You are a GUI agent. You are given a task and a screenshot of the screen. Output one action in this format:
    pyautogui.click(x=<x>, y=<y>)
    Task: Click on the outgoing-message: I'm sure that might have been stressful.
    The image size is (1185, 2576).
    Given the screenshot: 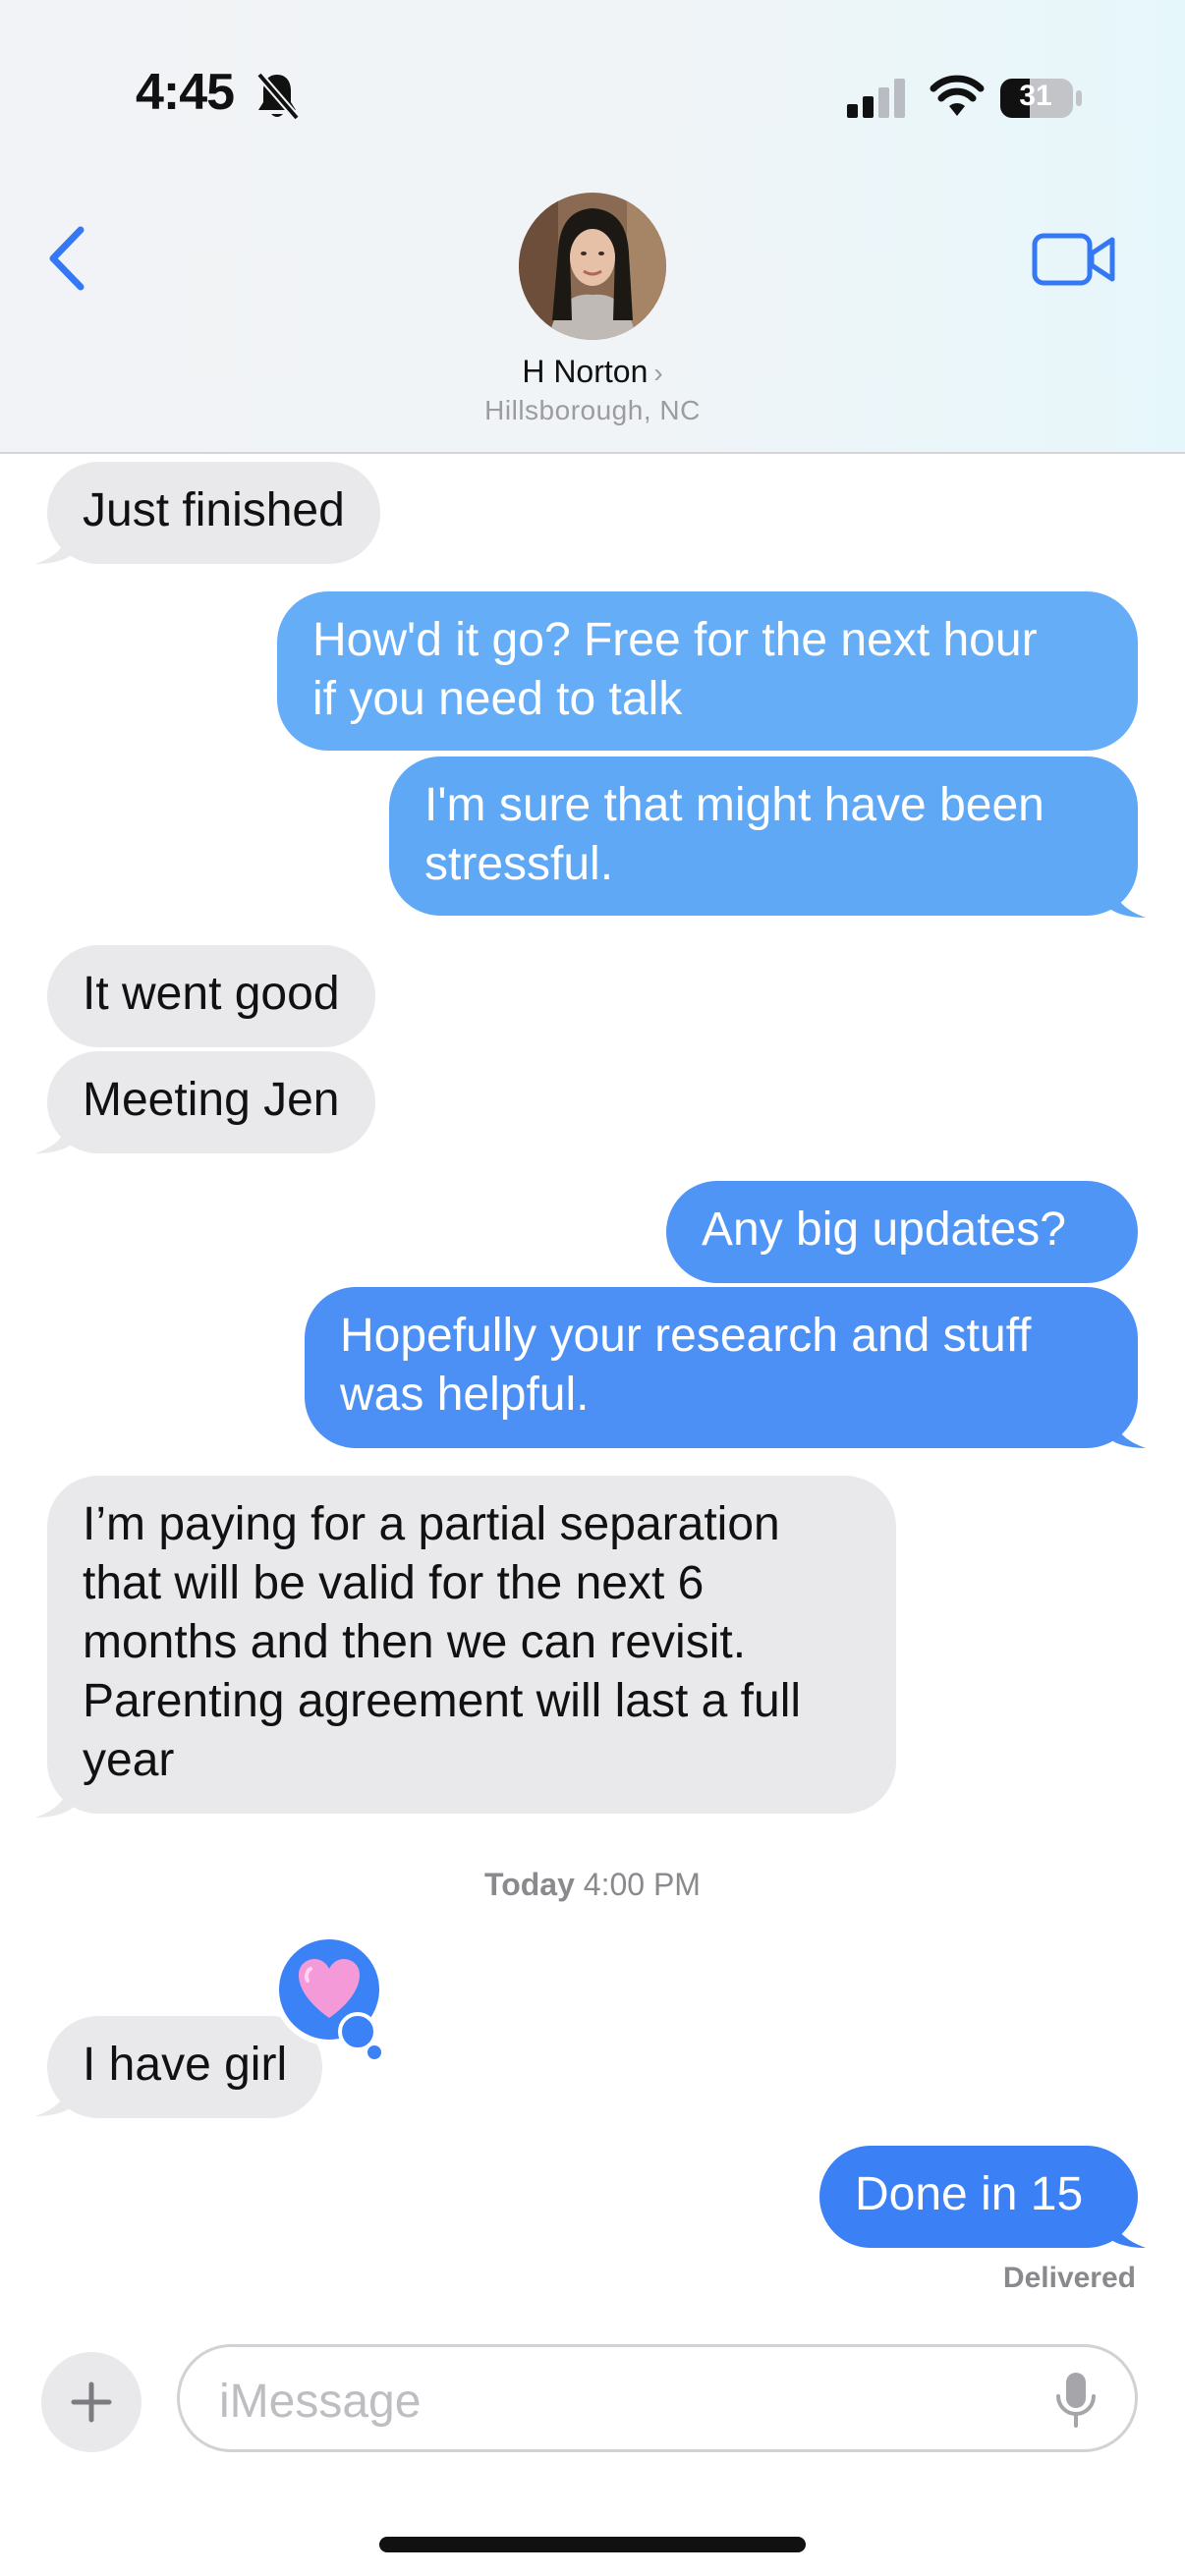 What is the action you would take?
    pyautogui.click(x=763, y=836)
    